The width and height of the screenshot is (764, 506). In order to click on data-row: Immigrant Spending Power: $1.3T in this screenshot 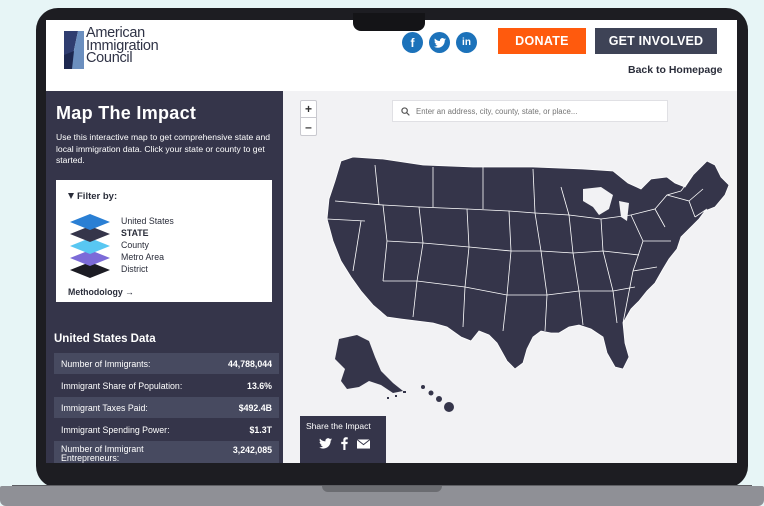, I will do `click(166, 429)`.